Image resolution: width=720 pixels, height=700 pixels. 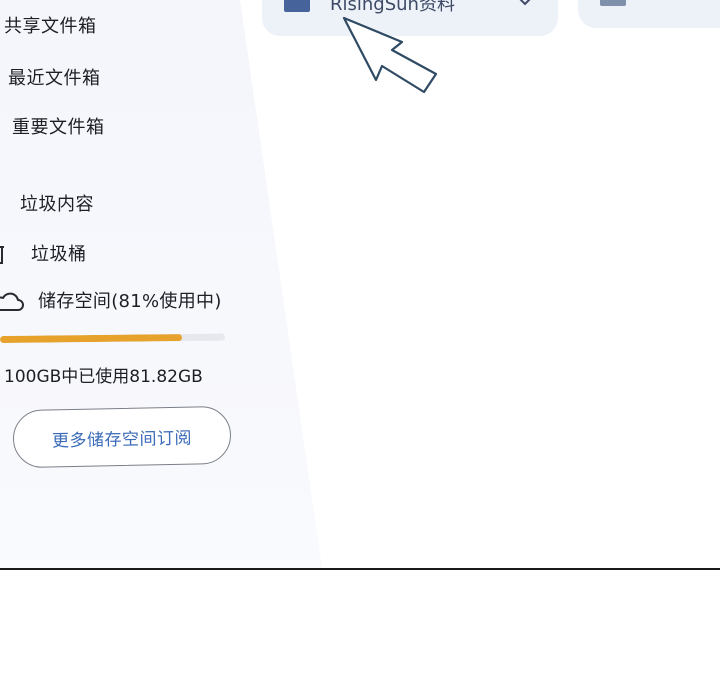 I want to click on divider, so click(x=360, y=569).